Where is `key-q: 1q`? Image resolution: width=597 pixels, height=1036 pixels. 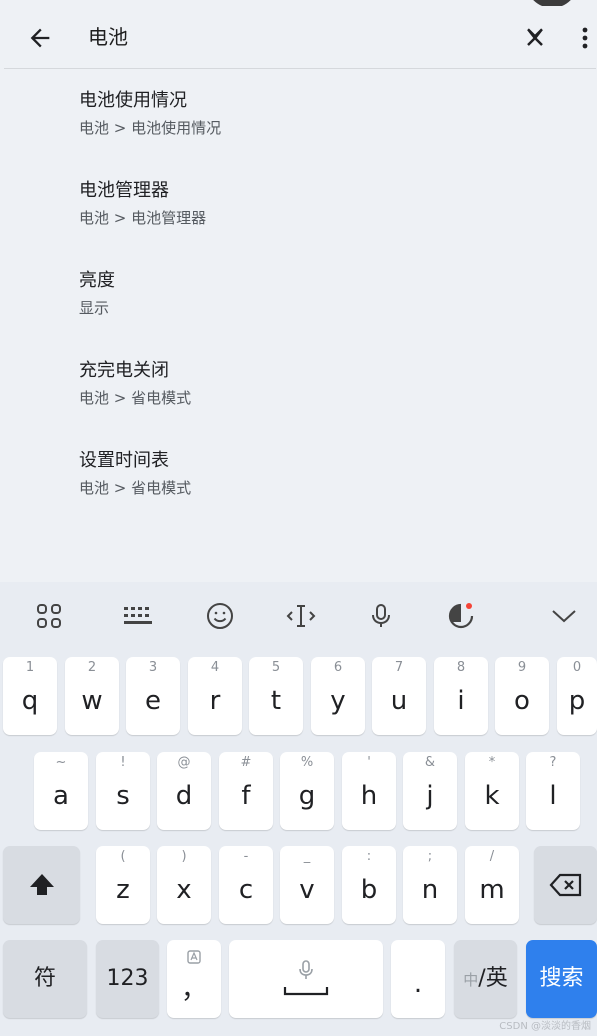
key-q: 1q is located at coordinates (30, 696).